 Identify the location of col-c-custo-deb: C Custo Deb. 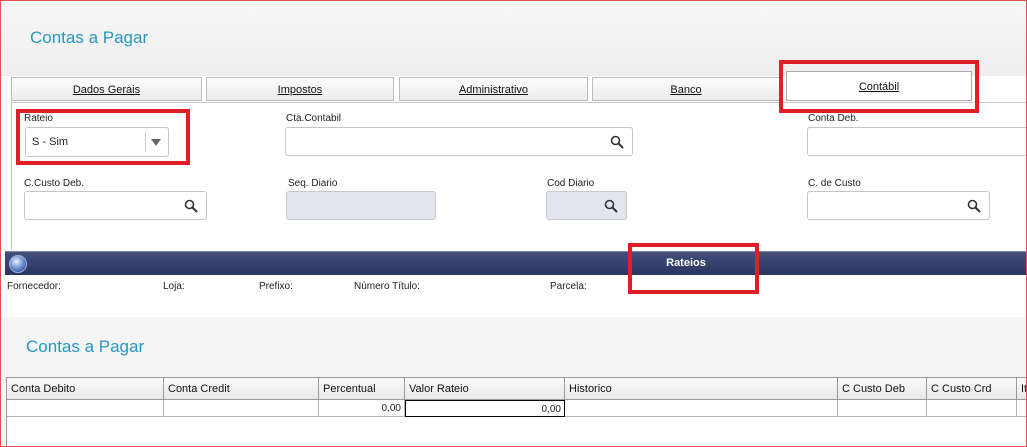
(882, 389).